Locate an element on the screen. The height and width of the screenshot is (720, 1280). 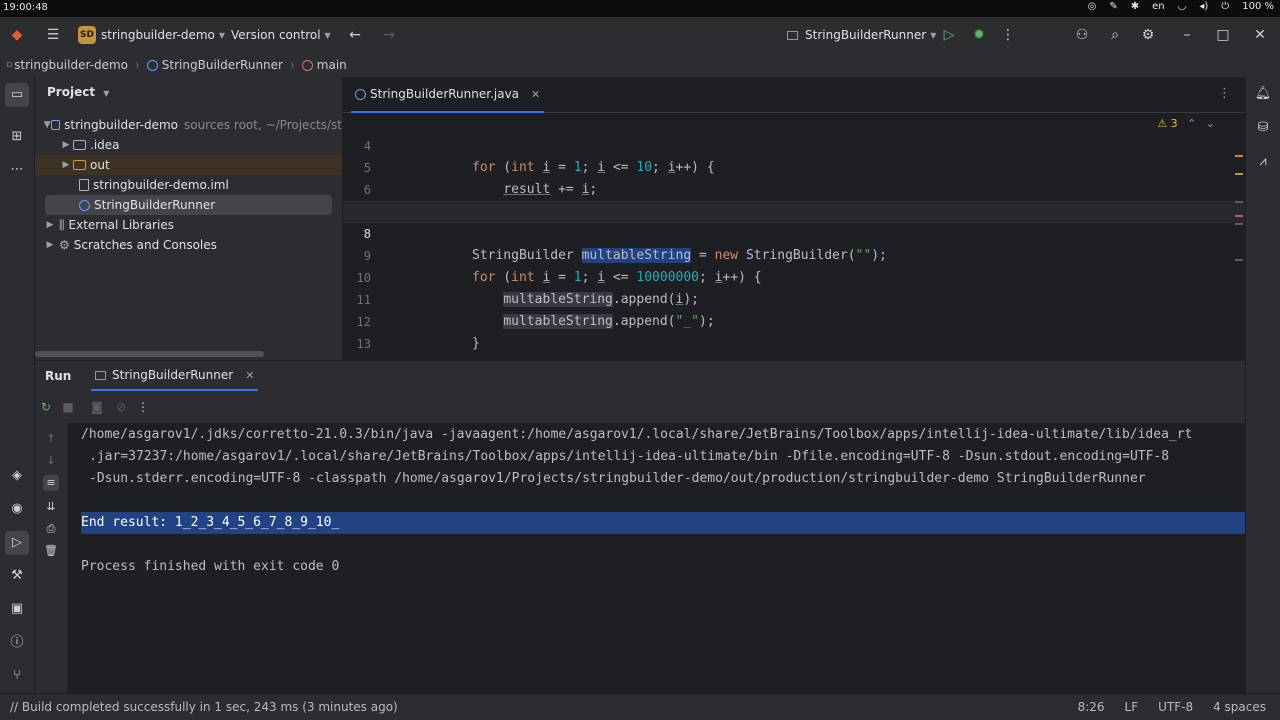
more-actions-icon: ⋮ is located at coordinates (1008, 35).